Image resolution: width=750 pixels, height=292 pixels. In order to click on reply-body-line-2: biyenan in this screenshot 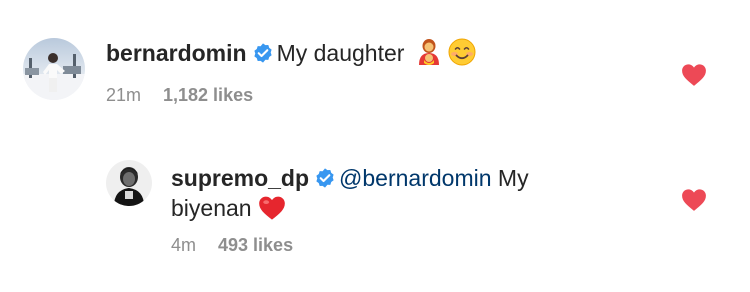, I will do `click(228, 210)`.